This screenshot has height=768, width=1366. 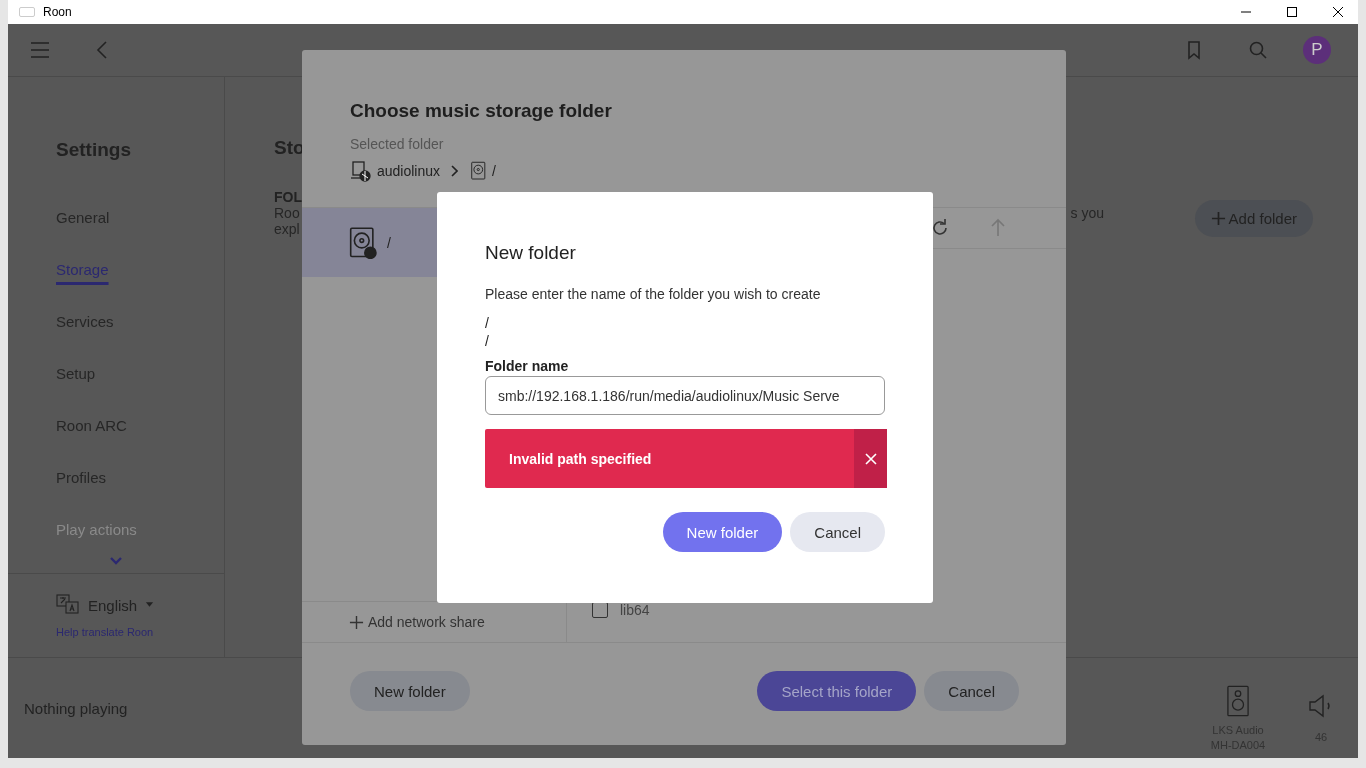 What do you see at coordinates (150, 605) in the screenshot?
I see `caret-icon` at bounding box center [150, 605].